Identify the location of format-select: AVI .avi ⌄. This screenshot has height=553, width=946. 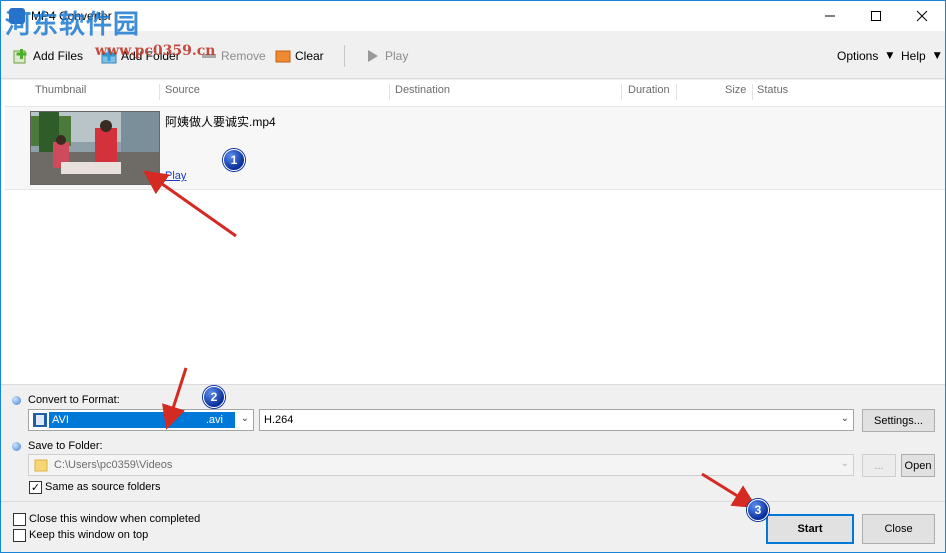
(141, 420).